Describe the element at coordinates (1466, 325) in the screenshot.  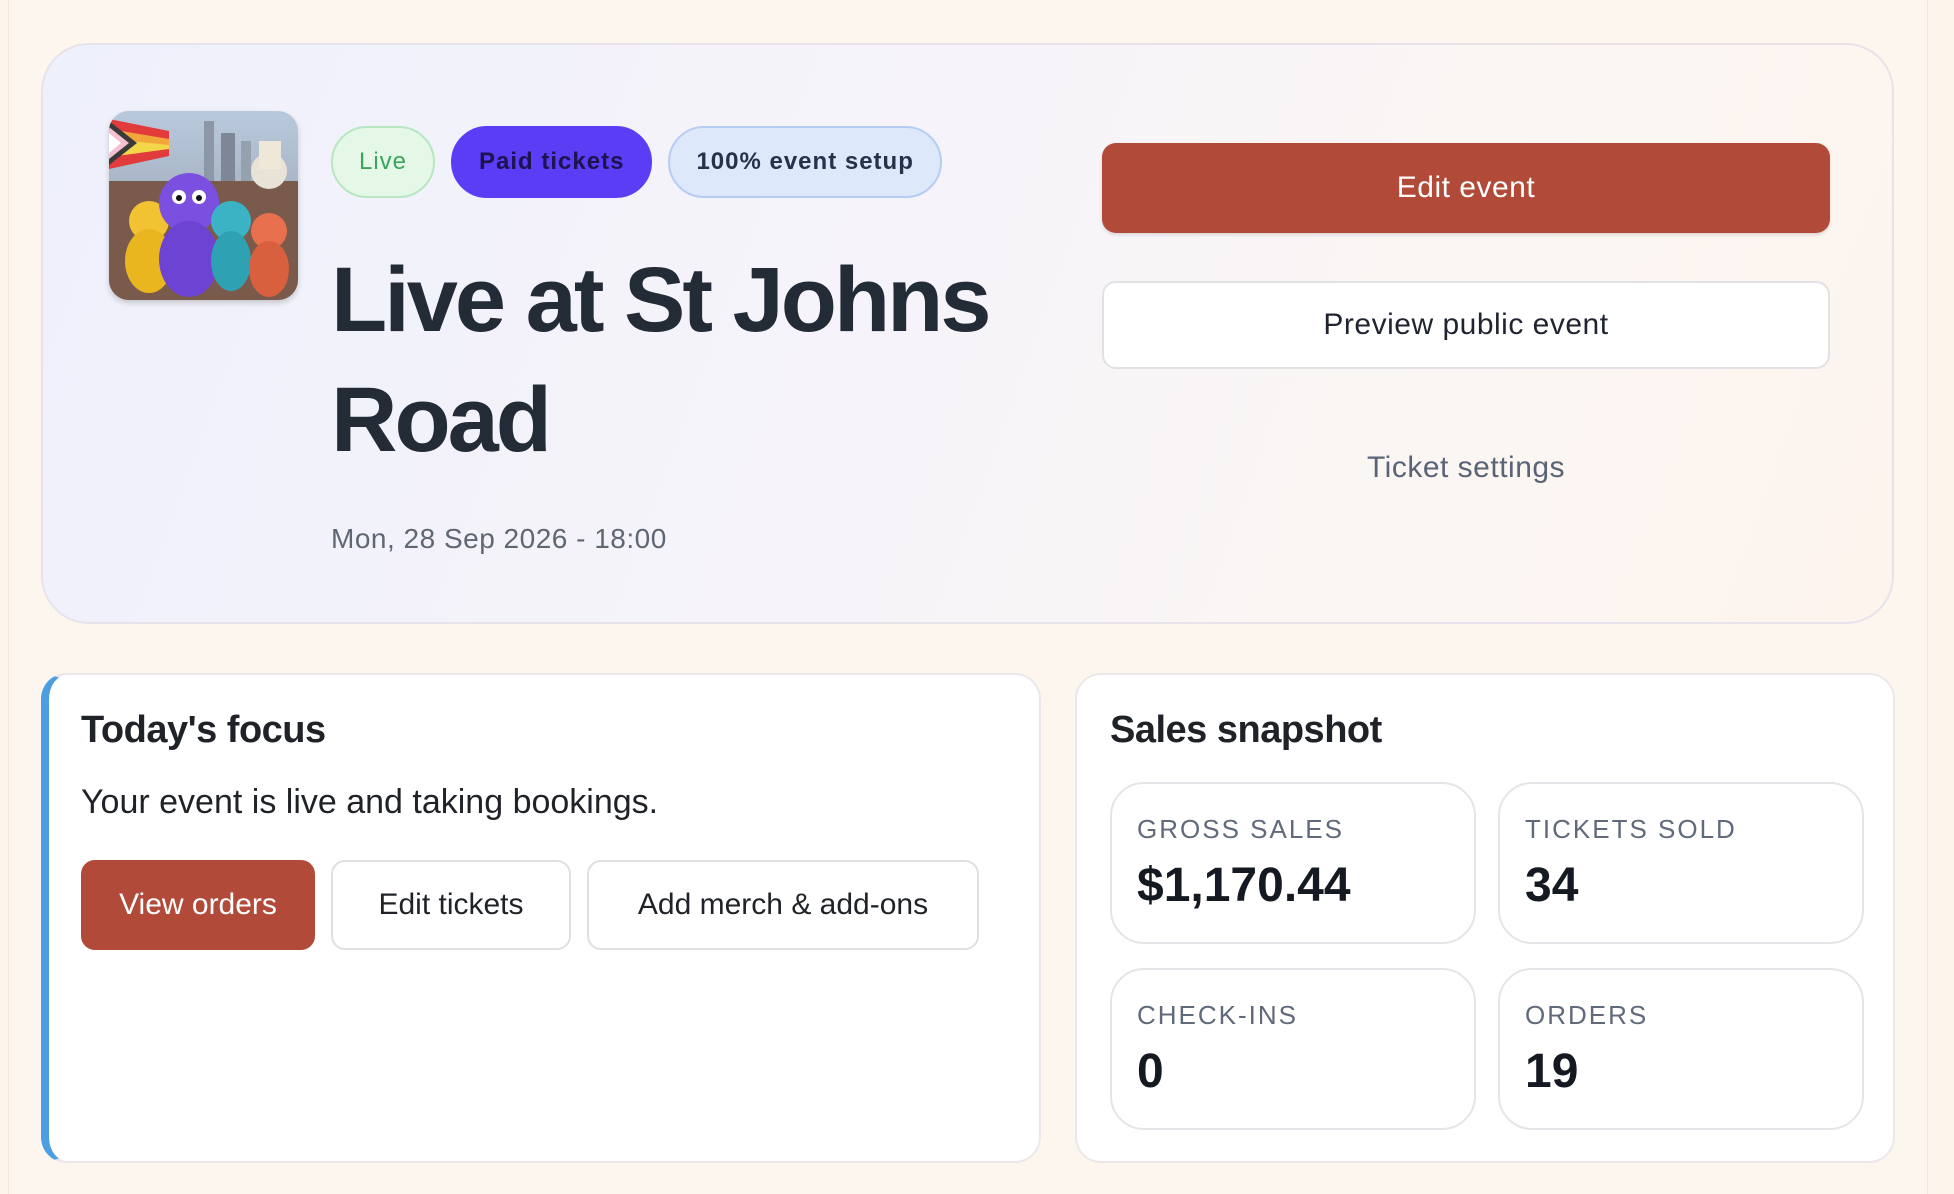
I see `preview-public-event-button: Preview public event` at that location.